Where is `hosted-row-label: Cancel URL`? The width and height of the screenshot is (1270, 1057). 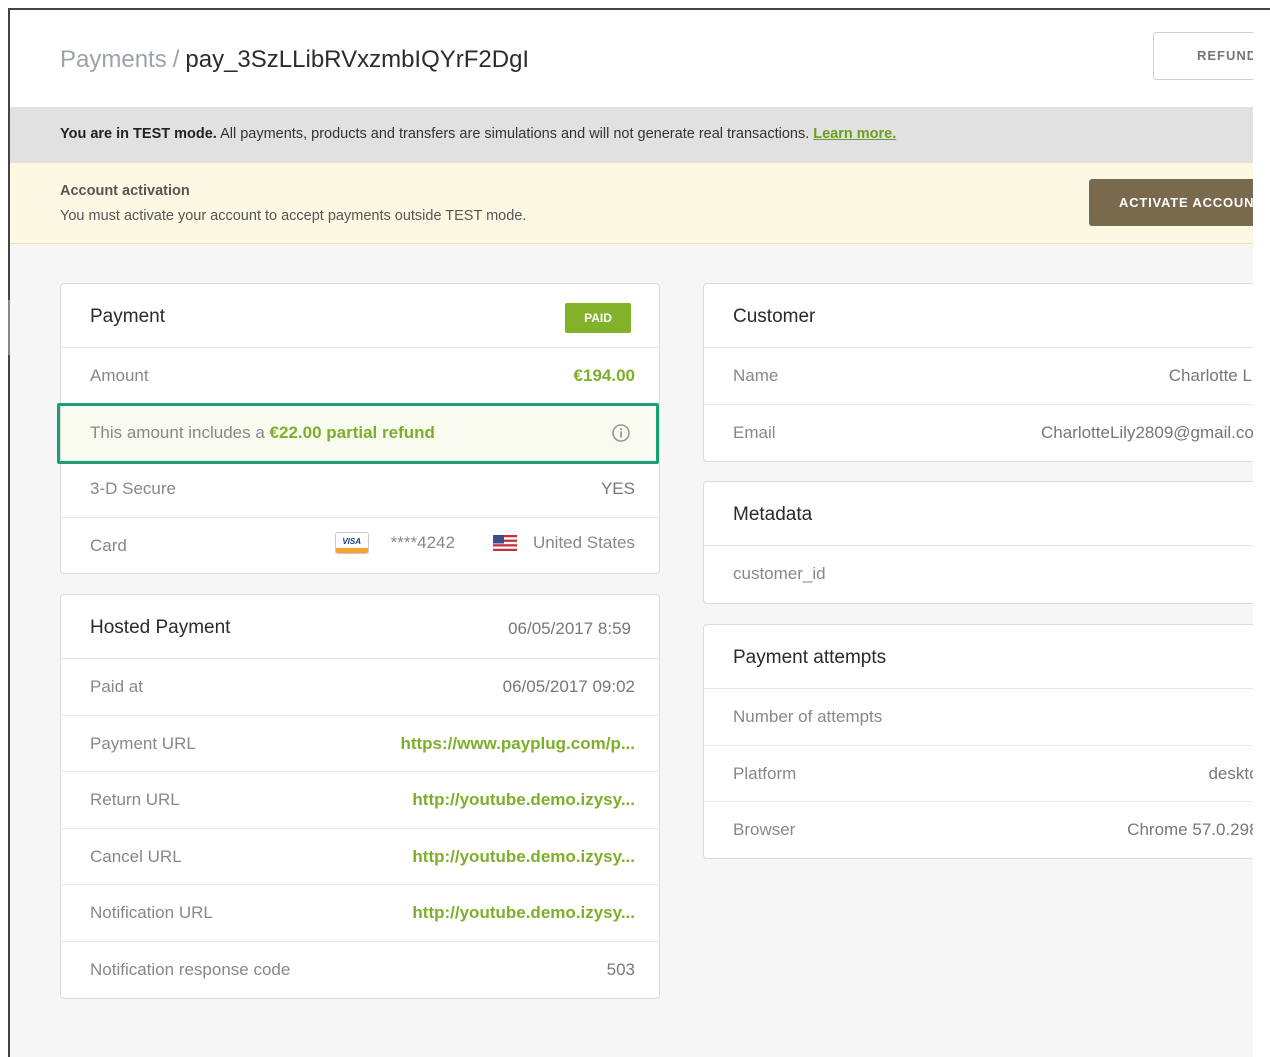
hosted-row-label: Cancel URL is located at coordinates (136, 856).